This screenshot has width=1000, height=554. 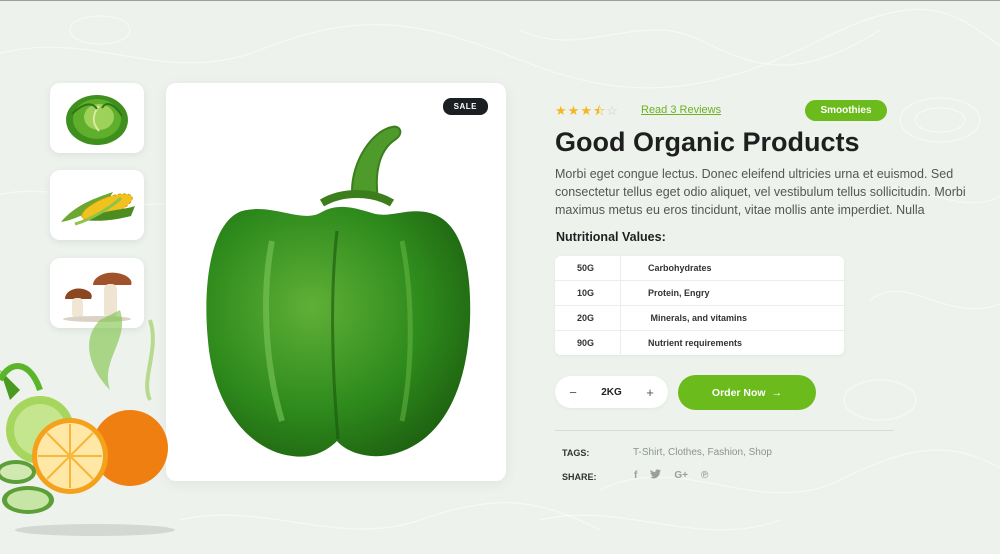 I want to click on read-reviews-link: Read 3 Reviews, so click(x=681, y=110).